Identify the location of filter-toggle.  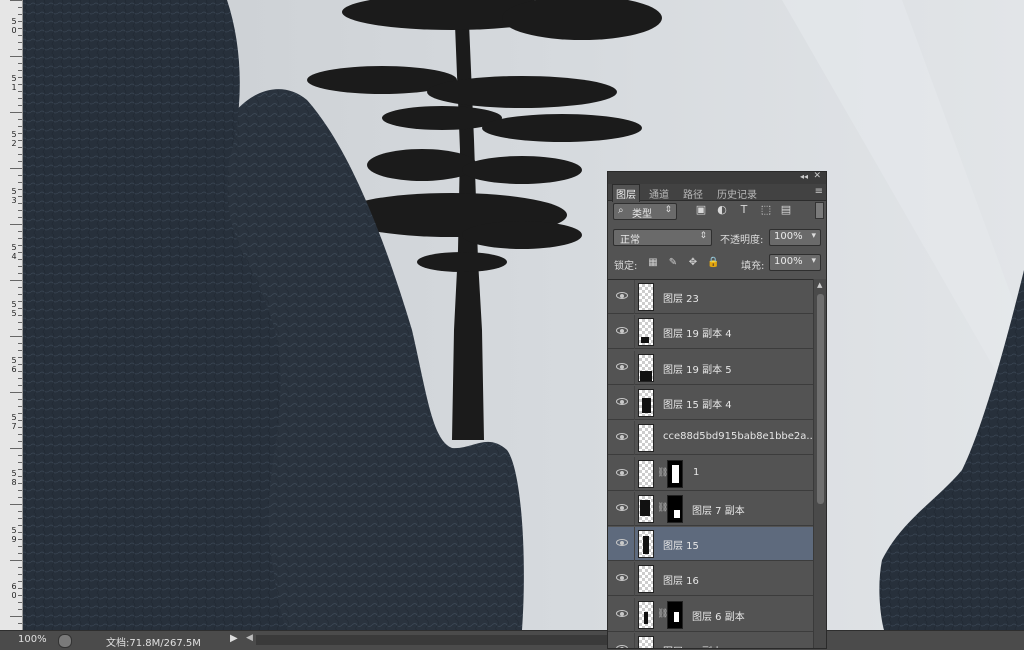
(819, 210).